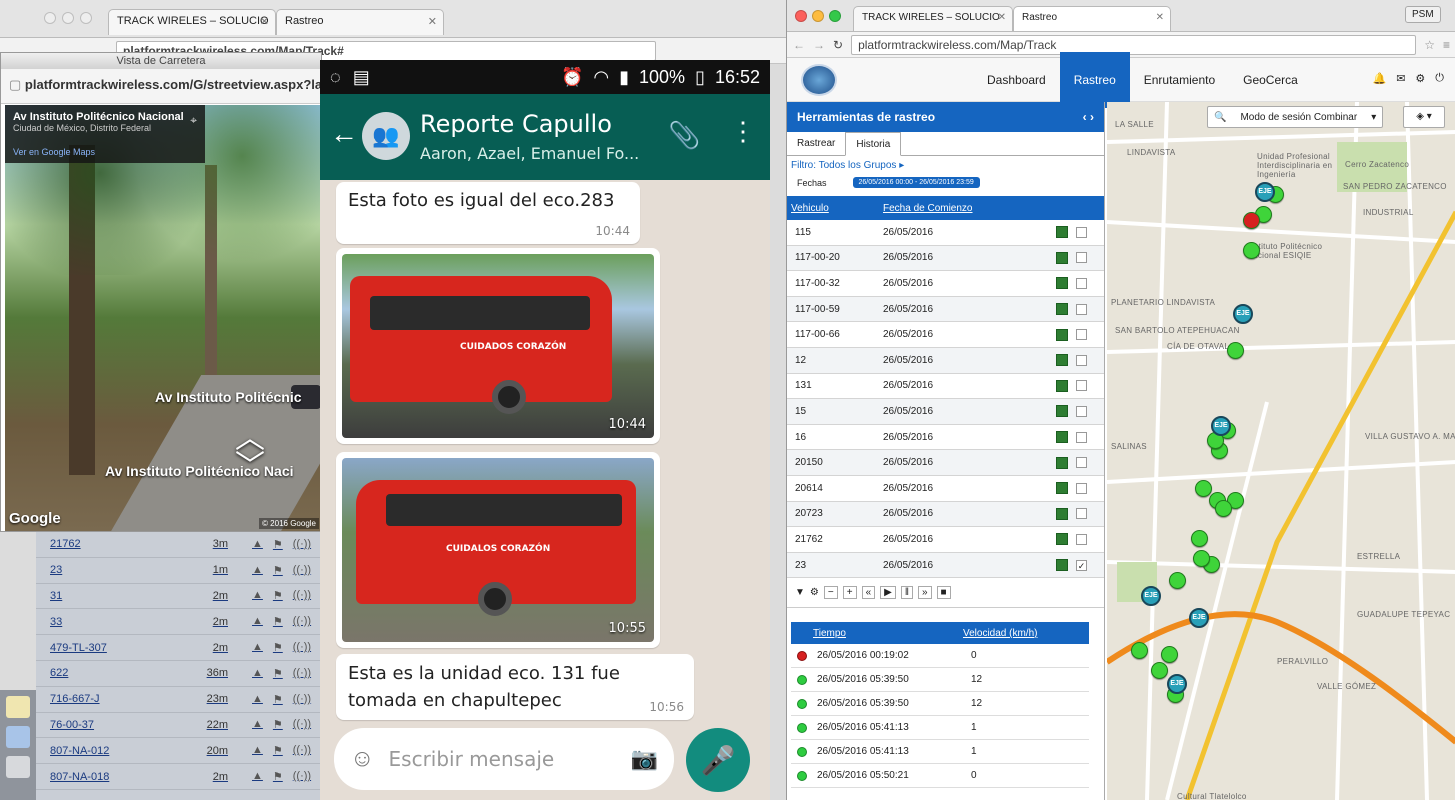 The height and width of the screenshot is (800, 1455). Describe the element at coordinates (50, 18) in the screenshot. I see `close-dot` at that location.